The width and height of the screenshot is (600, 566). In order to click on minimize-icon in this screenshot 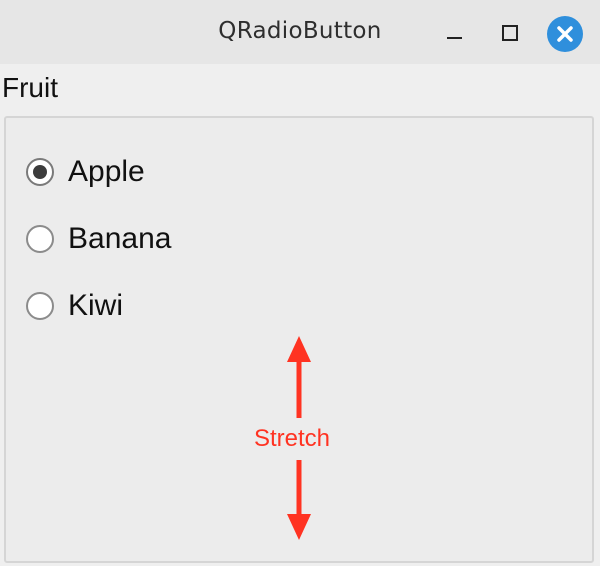, I will do `click(454, 38)`.